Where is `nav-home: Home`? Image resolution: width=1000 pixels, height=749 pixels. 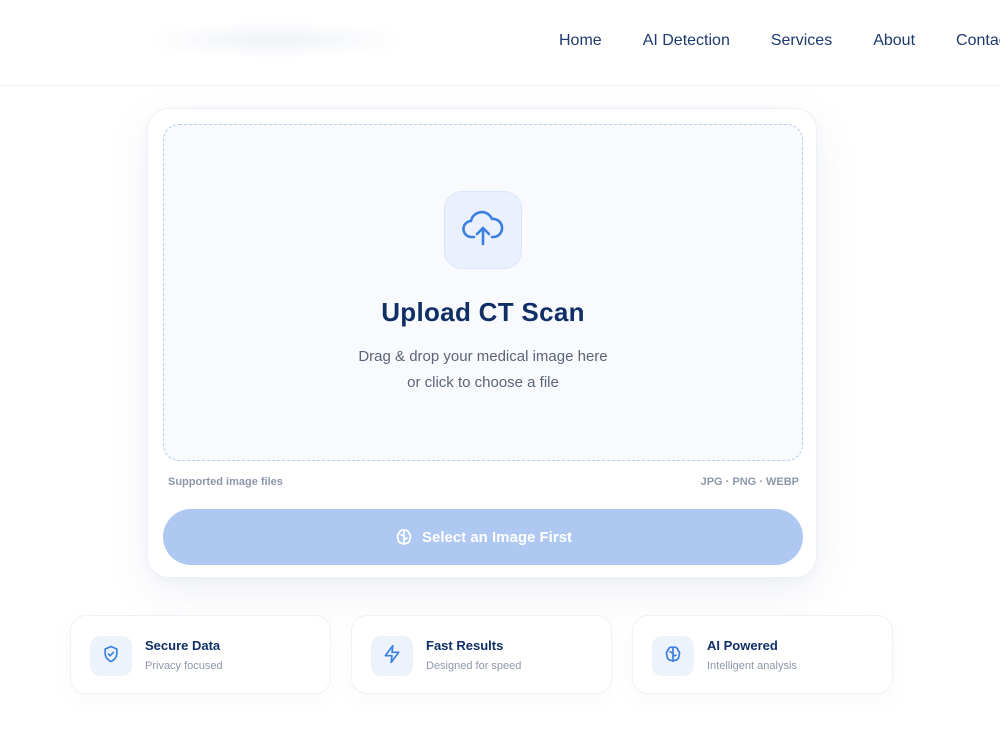
nav-home: Home is located at coordinates (580, 41).